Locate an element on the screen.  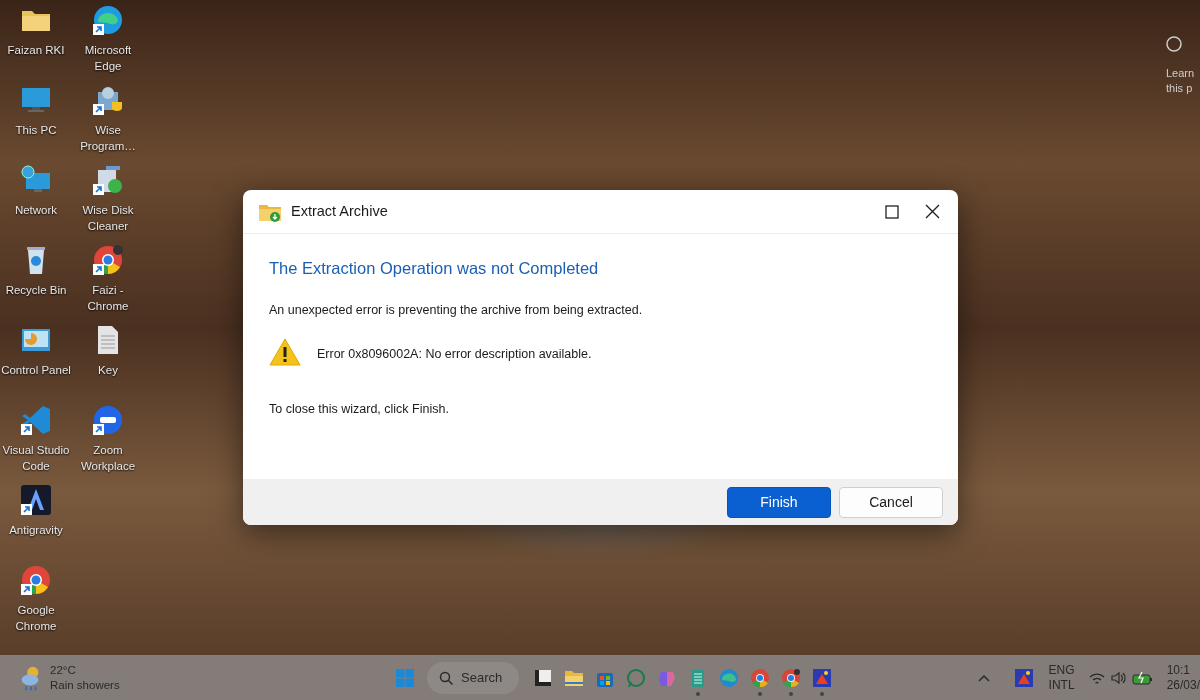
desktop-shortcut: Visual Studio Code is located at coordinates (36, 444).